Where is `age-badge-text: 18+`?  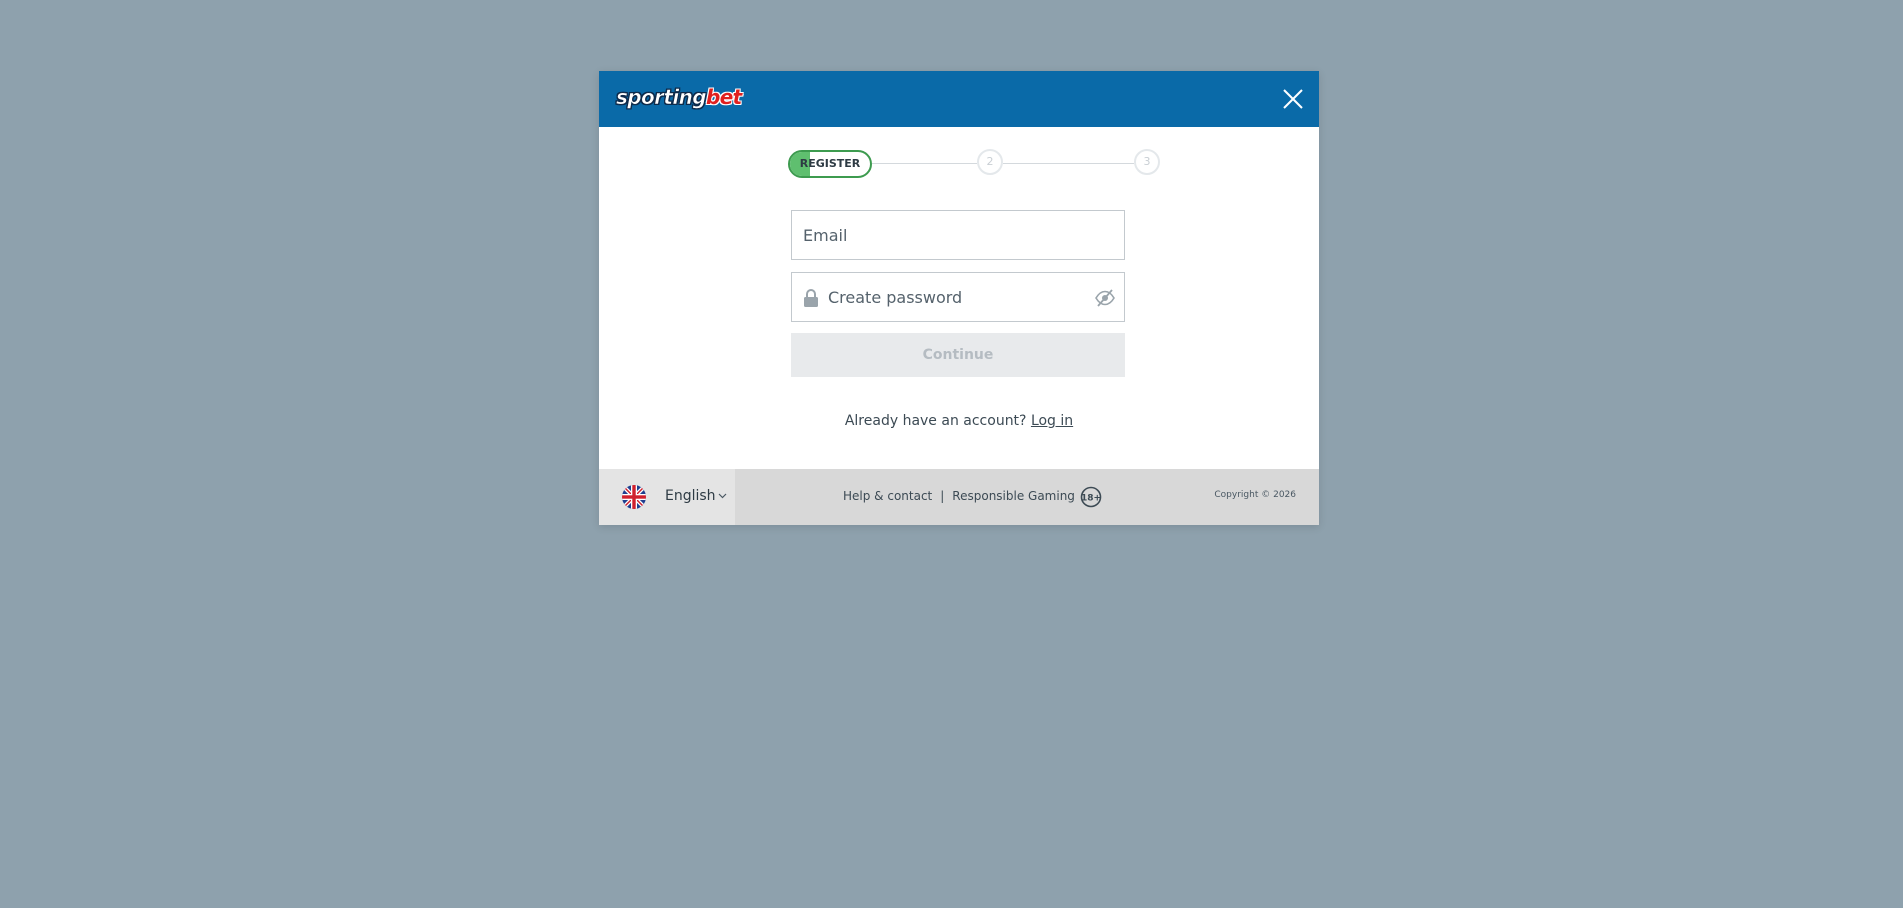 age-badge-text: 18+ is located at coordinates (1091, 499).